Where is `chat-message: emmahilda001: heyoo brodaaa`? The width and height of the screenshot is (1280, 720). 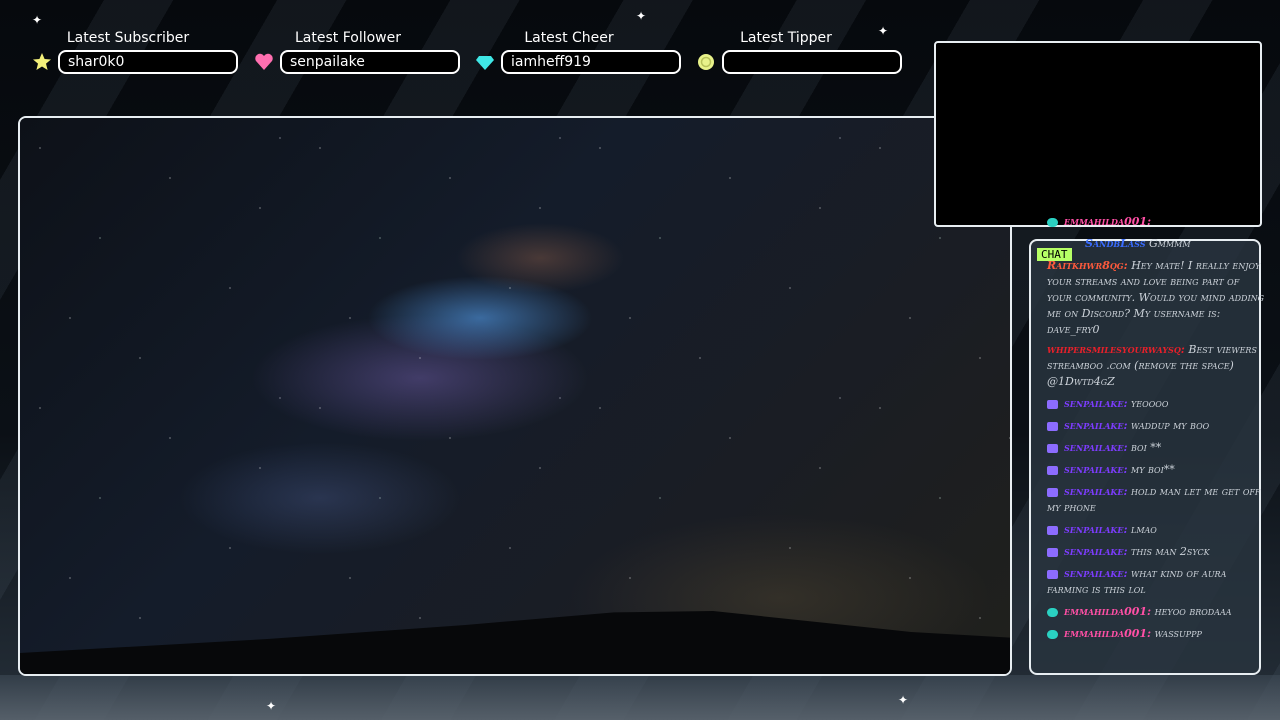 chat-message: emmahilda001: heyoo brodaaa is located at coordinates (1156, 612).